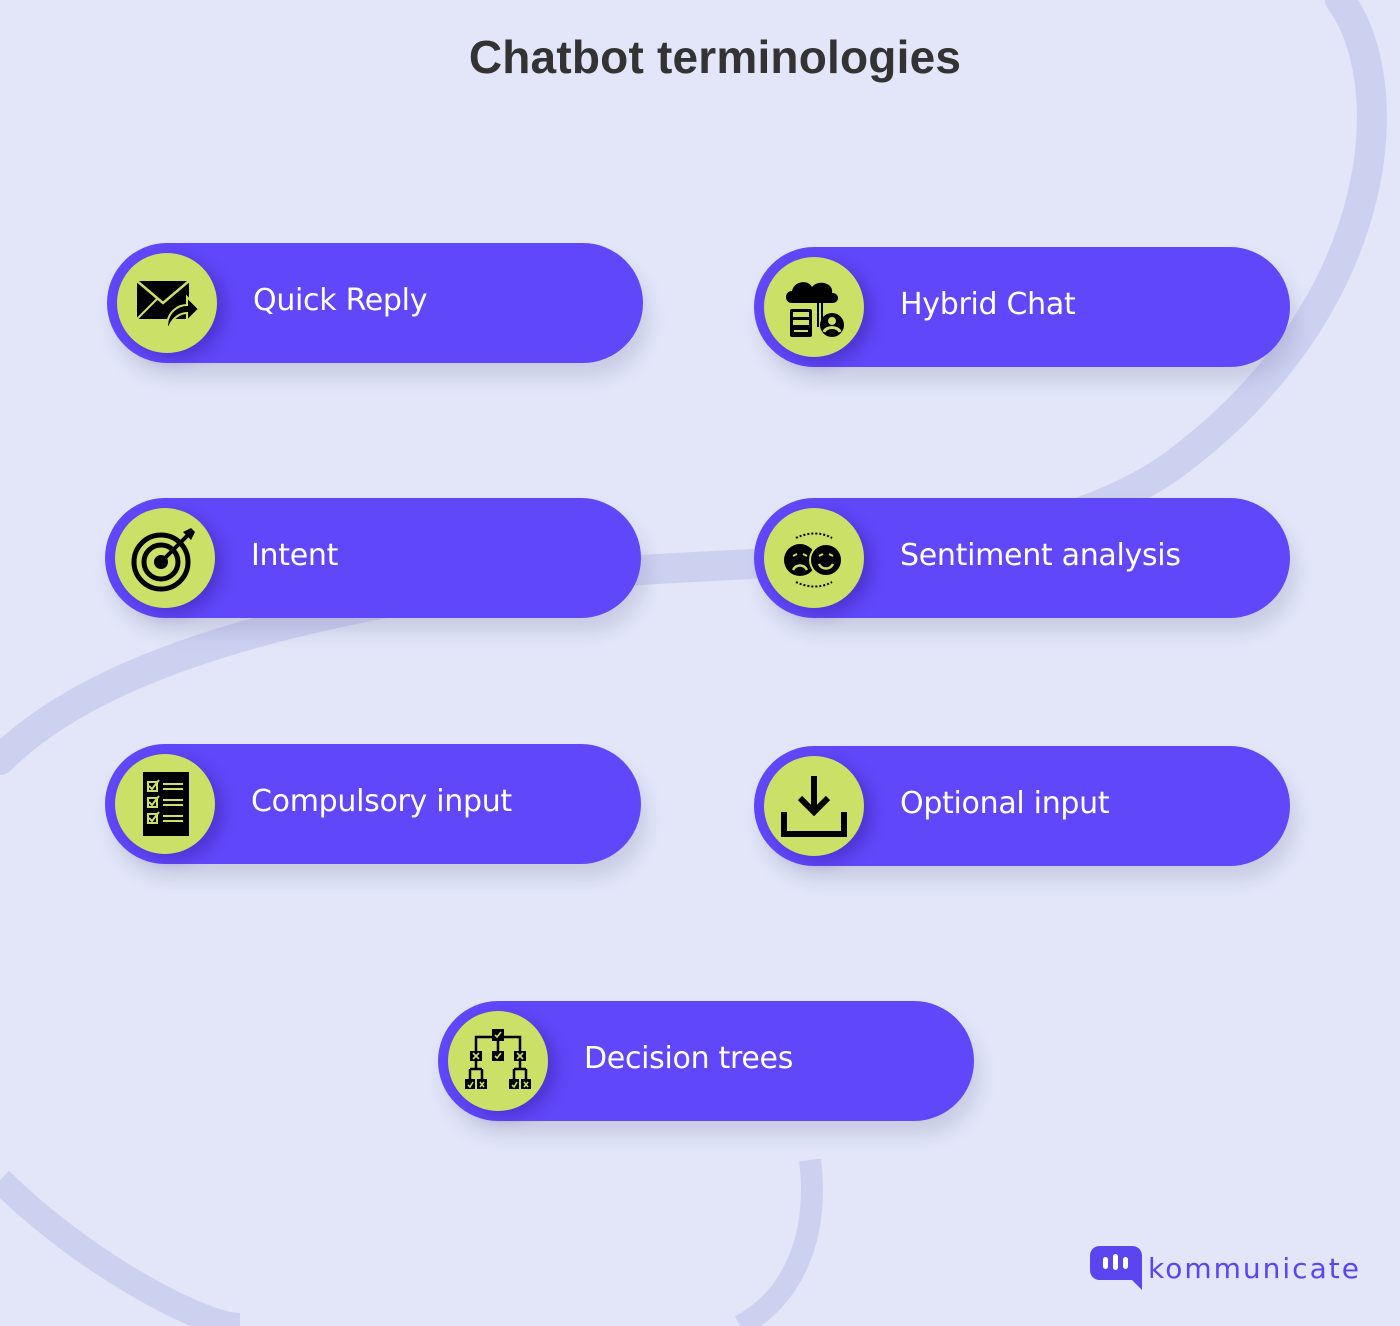 The height and width of the screenshot is (1326, 1400). I want to click on mail-reply-icon, so click(168, 304).